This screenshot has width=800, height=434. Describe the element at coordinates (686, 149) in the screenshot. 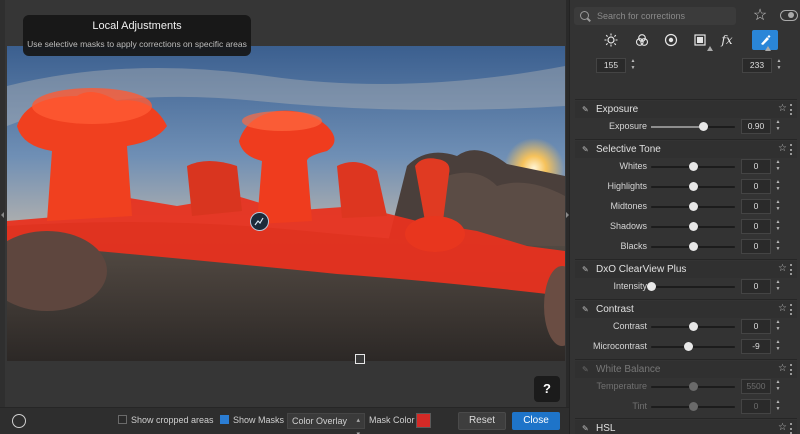

I see `section-header-selective-tone: ✎ Selective Tone ☆` at that location.